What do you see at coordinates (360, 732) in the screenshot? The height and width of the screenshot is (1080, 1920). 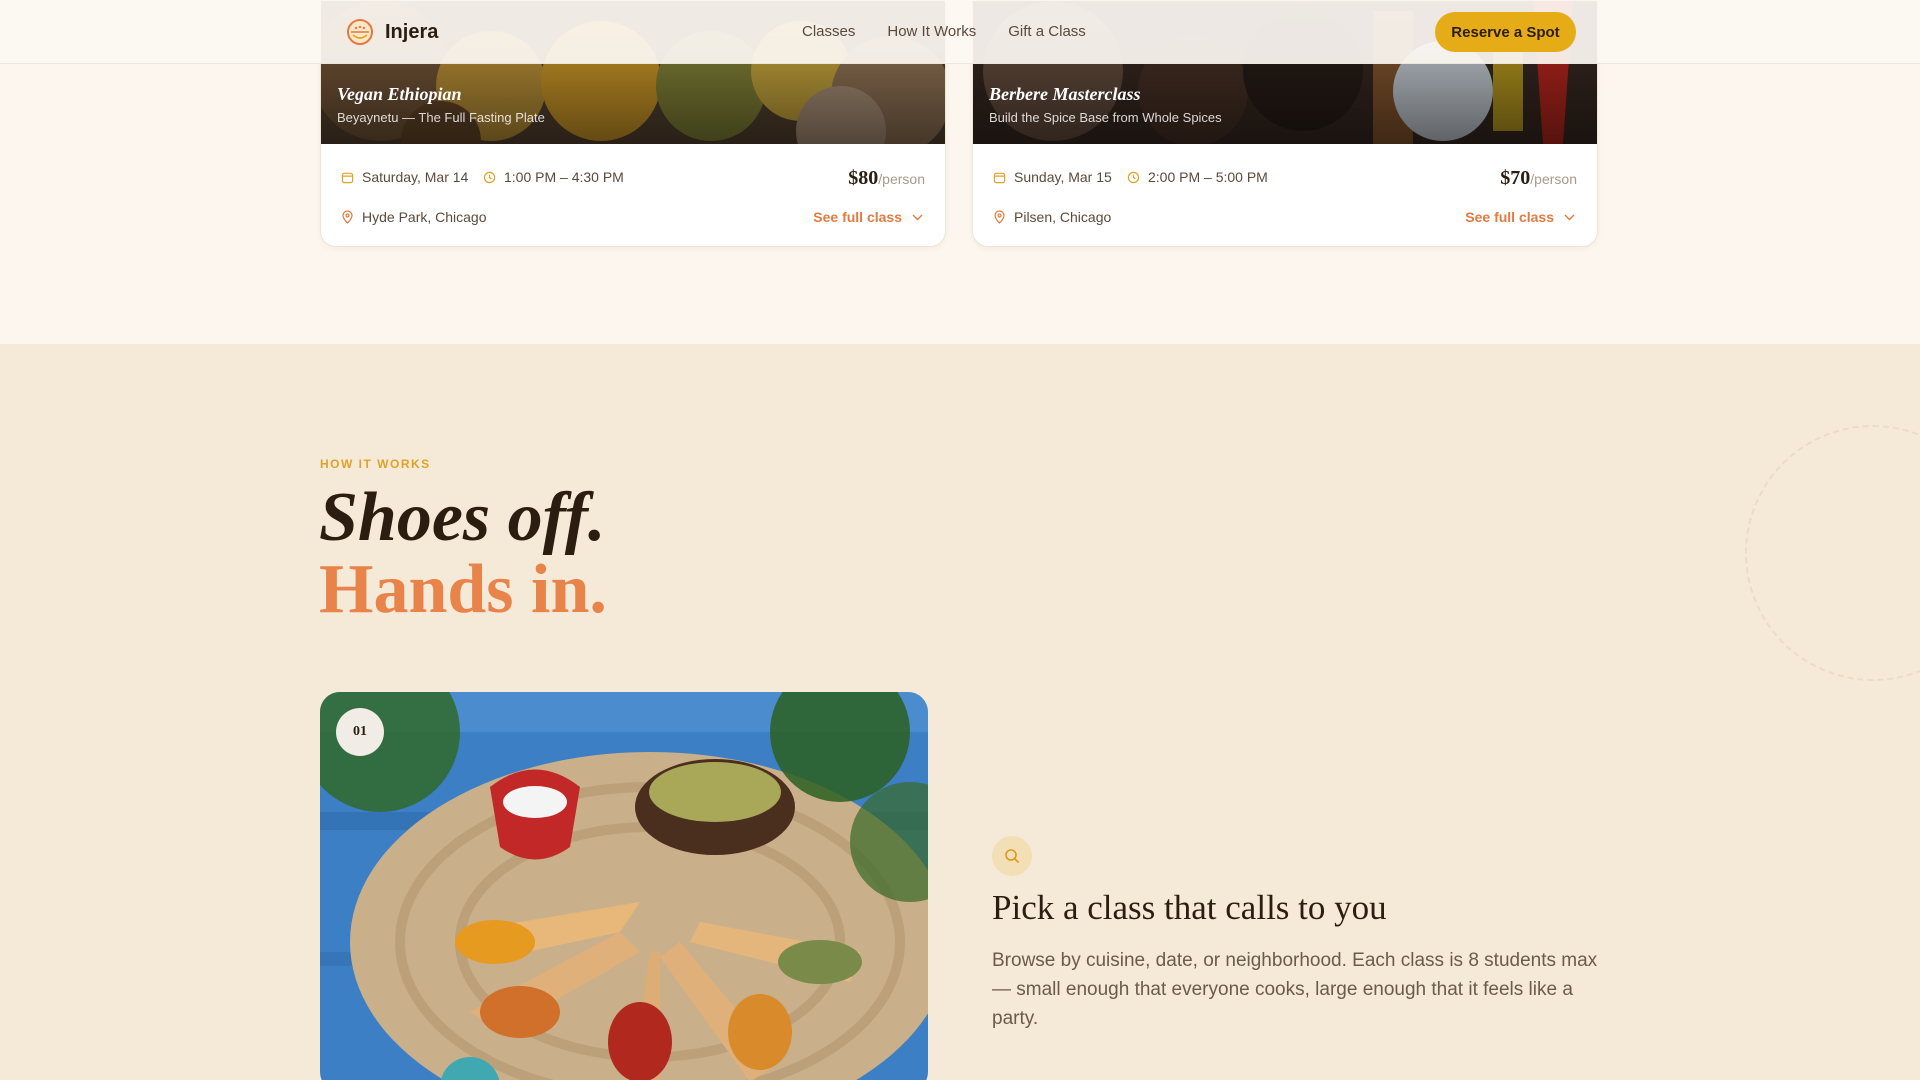 I see `step-number-badge: 01` at bounding box center [360, 732].